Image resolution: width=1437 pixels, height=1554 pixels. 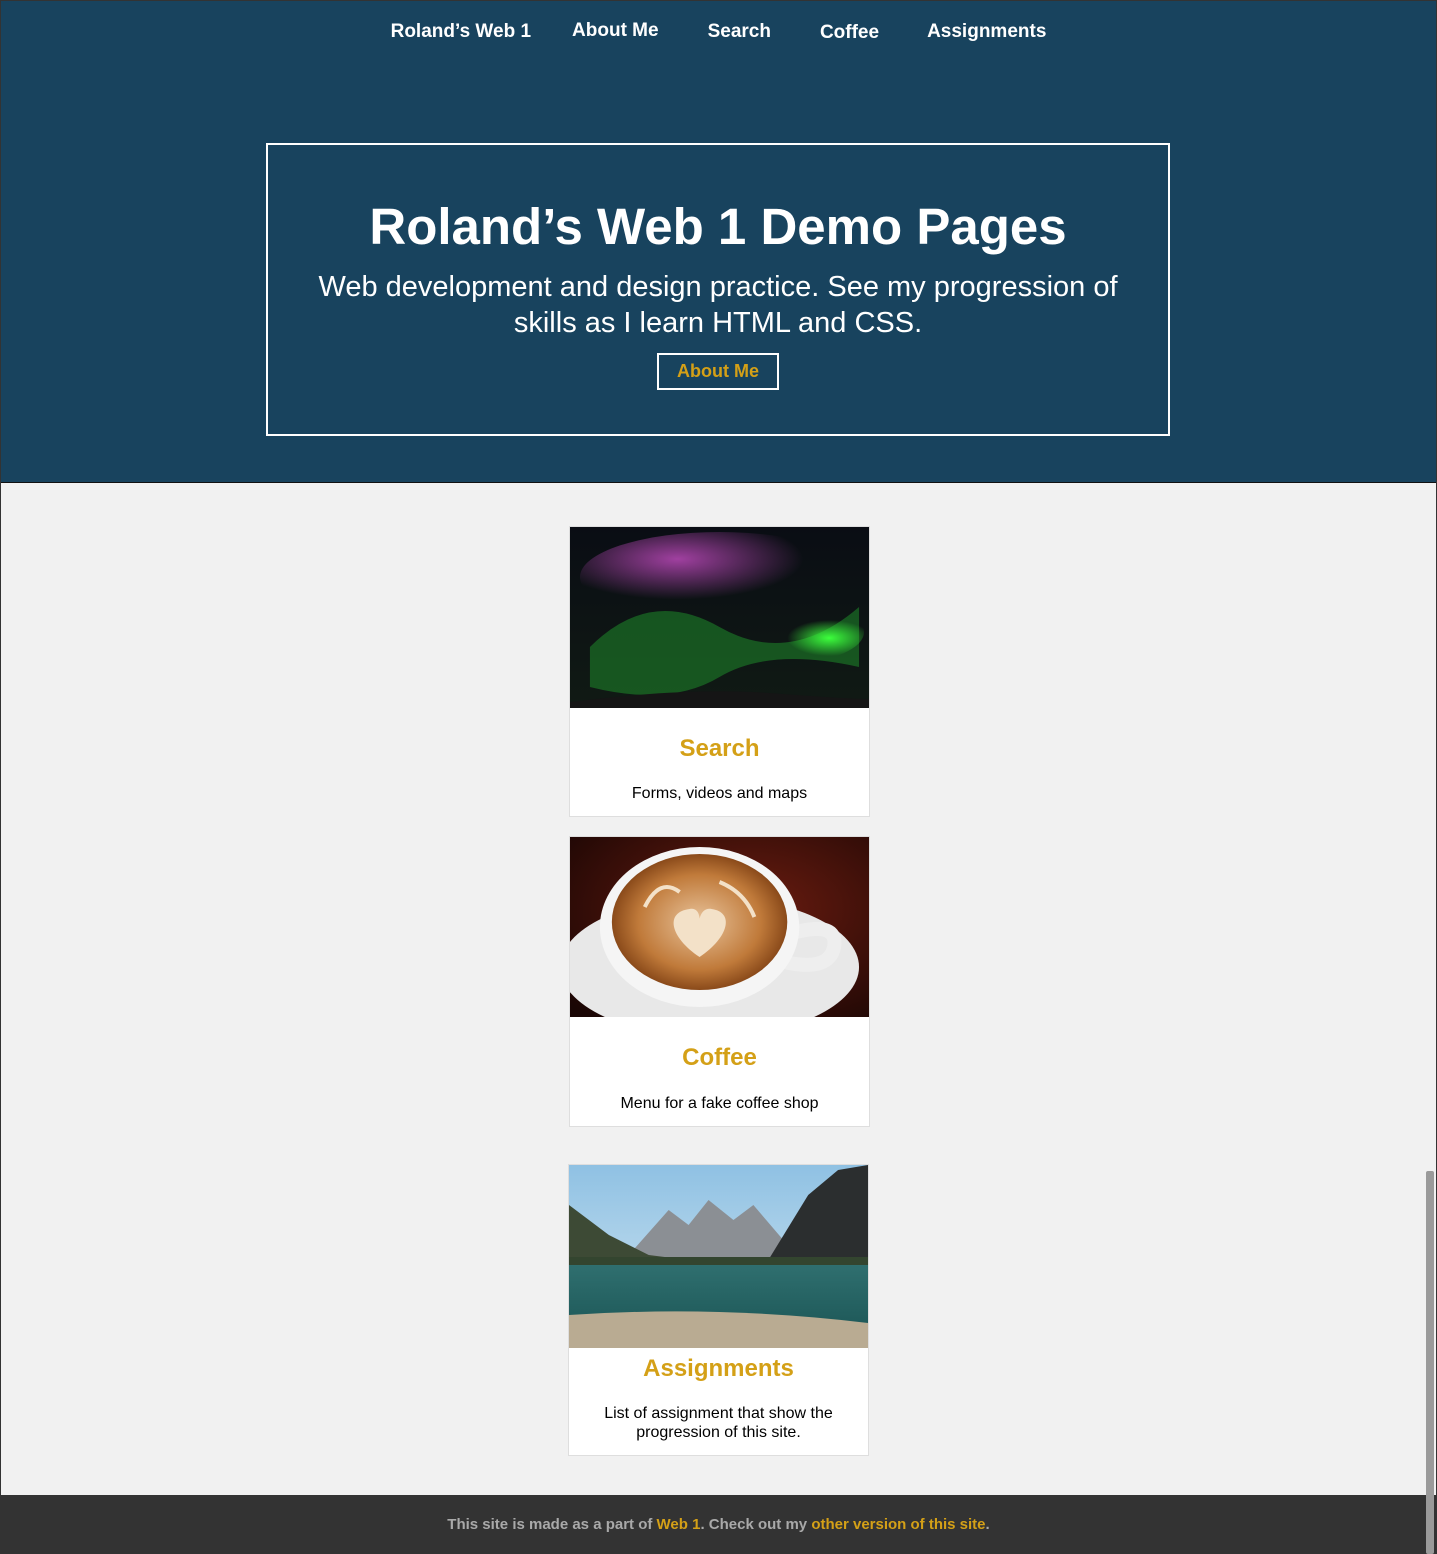 I want to click on hero-about-button: About Me, so click(x=718, y=371).